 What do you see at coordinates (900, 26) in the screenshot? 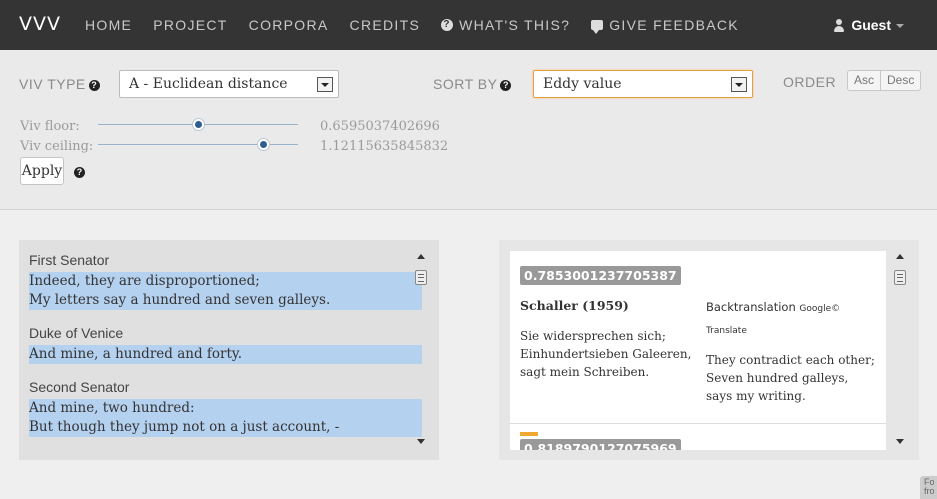
I see `caret-down-icon` at bounding box center [900, 26].